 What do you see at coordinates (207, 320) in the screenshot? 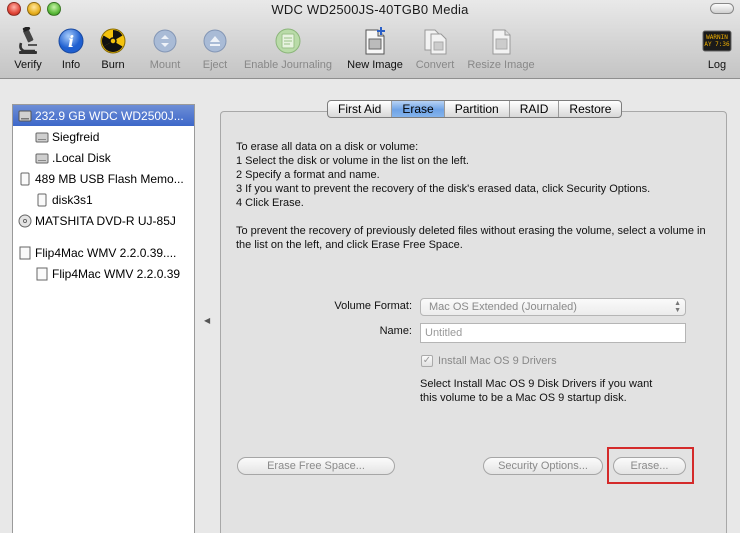
I see `split-view-handle-icon: ◀` at bounding box center [207, 320].